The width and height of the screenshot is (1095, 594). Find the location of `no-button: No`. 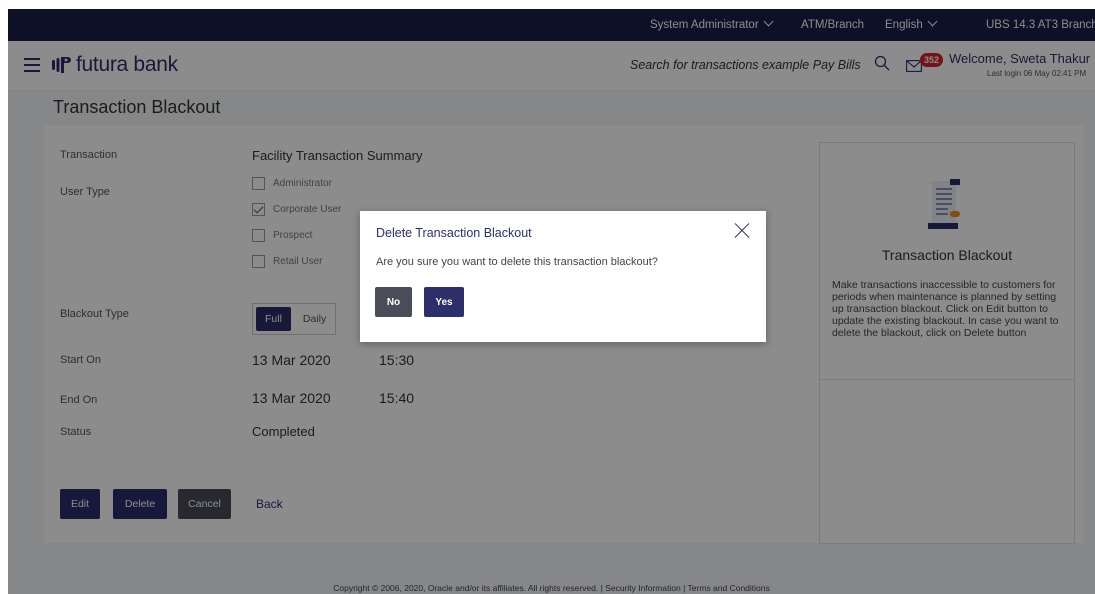

no-button: No is located at coordinates (393, 302).